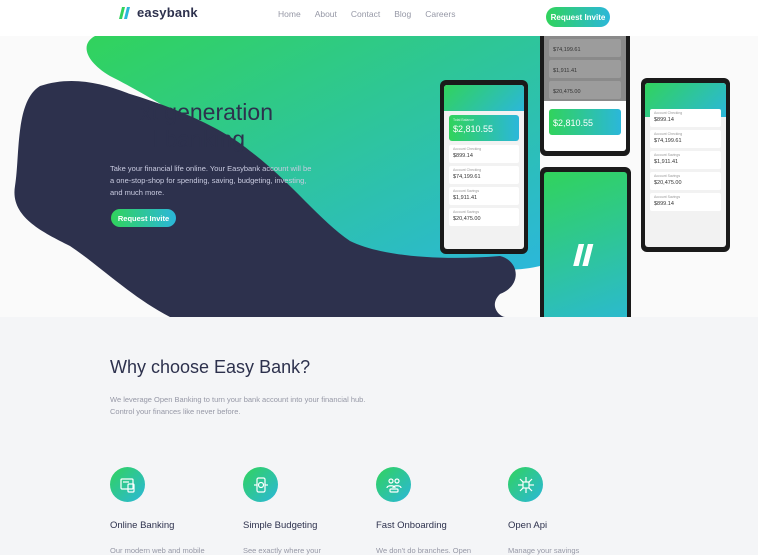  Describe the element at coordinates (402, 14) in the screenshot. I see `nav-blog: Blog` at that location.